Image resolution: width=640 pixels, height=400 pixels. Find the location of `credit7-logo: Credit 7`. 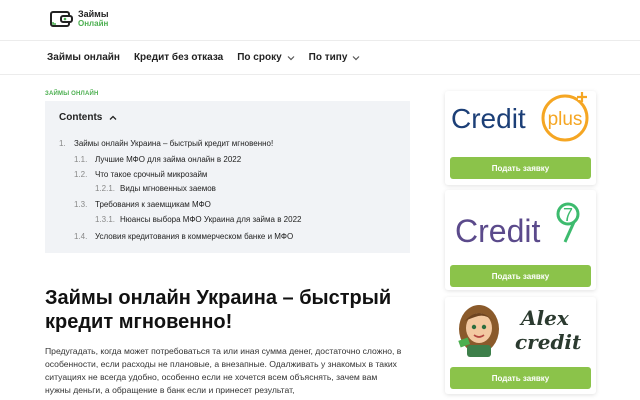

credit7-logo: Credit 7 is located at coordinates (520, 223).